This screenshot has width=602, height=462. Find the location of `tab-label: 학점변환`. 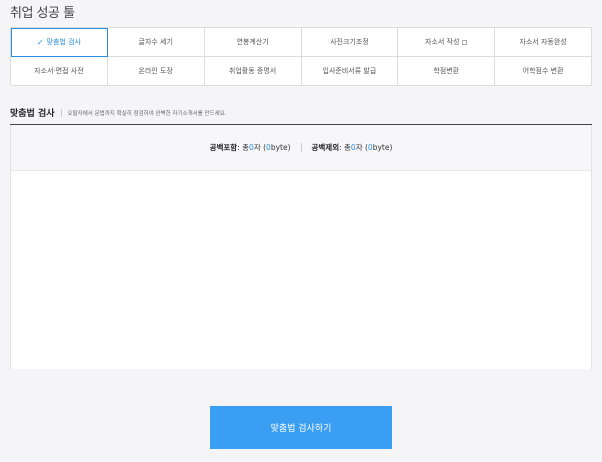

tab-label: 학점변환 is located at coordinates (446, 71).